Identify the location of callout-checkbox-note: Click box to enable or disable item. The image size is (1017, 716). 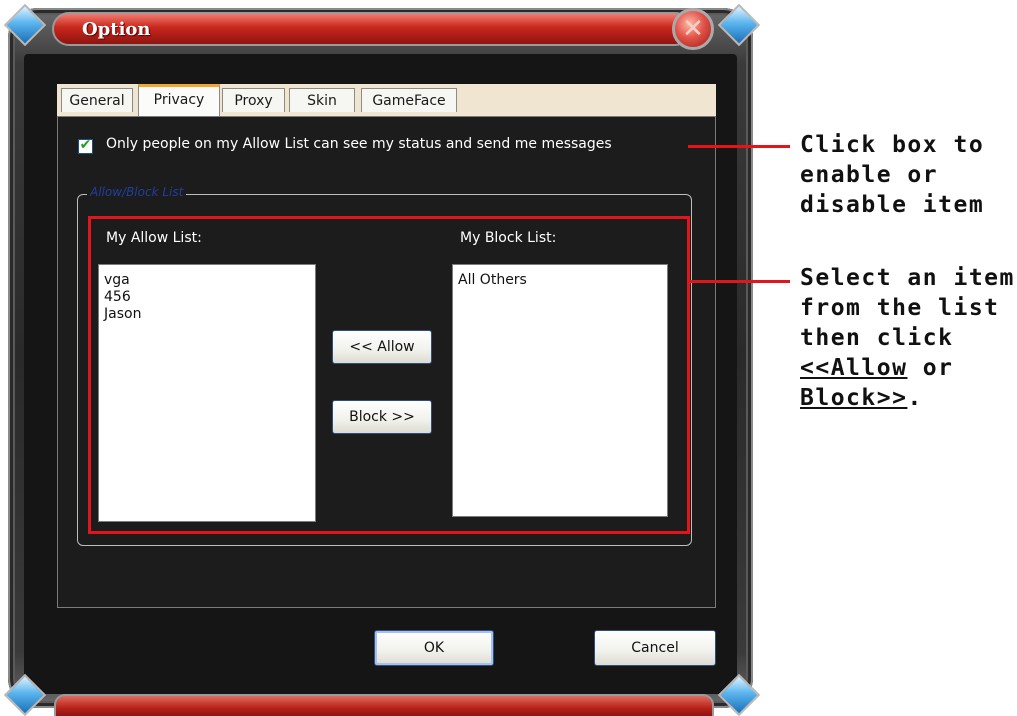
(892, 175).